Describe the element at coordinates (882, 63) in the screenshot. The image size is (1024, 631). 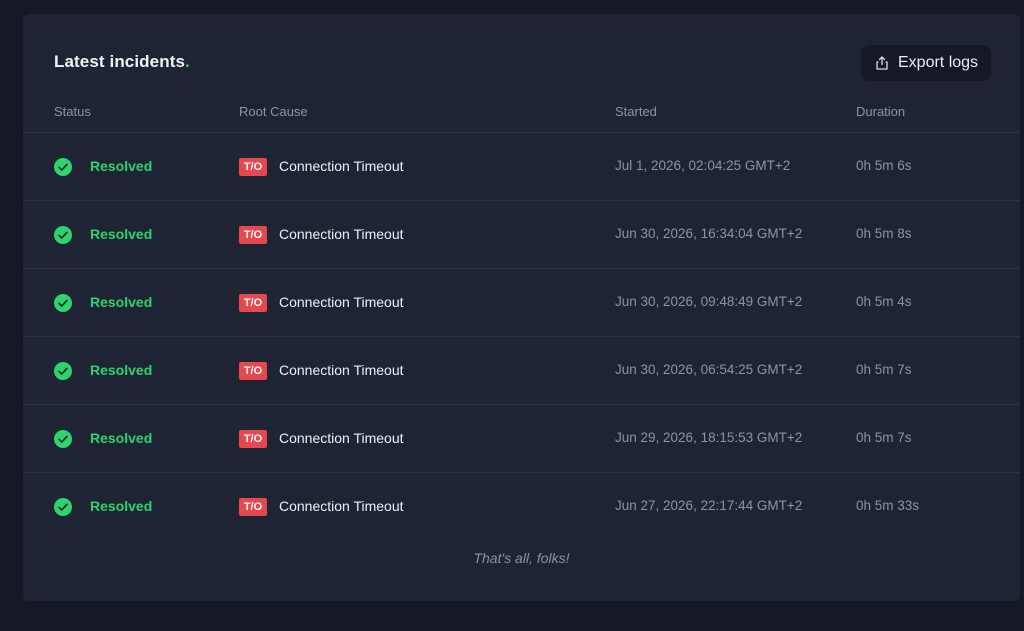
I see `share-upload-icon` at that location.